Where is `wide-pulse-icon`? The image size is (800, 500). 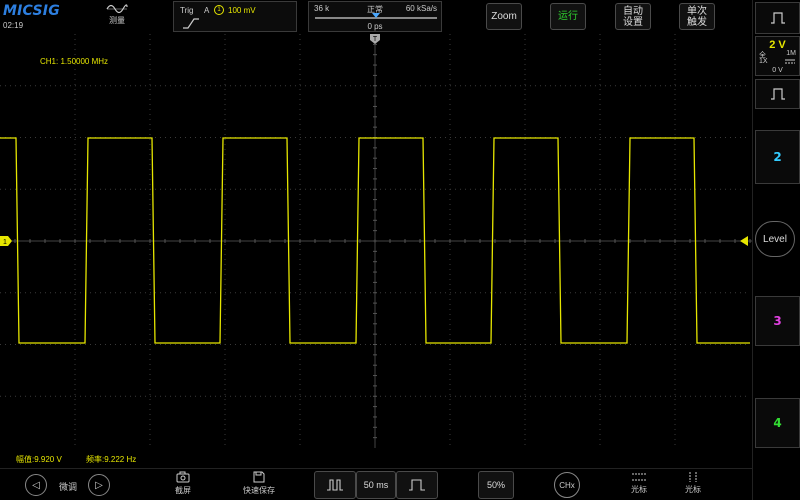 wide-pulse-icon is located at coordinates (417, 485).